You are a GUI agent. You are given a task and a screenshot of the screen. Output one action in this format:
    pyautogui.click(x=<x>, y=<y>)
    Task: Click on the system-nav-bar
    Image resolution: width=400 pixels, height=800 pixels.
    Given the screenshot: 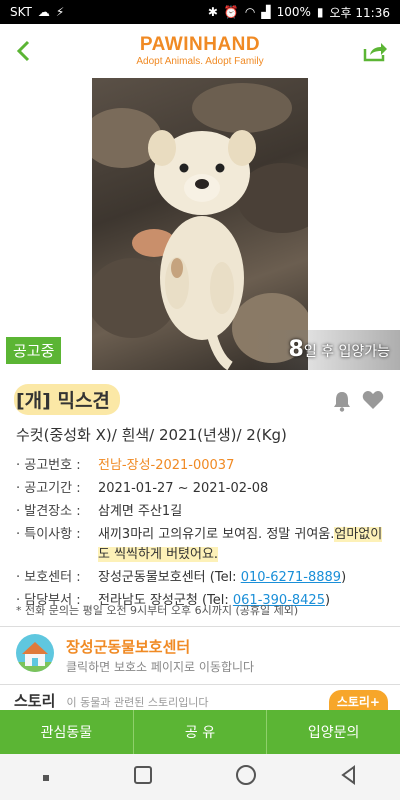 What is the action you would take?
    pyautogui.click(x=200, y=777)
    